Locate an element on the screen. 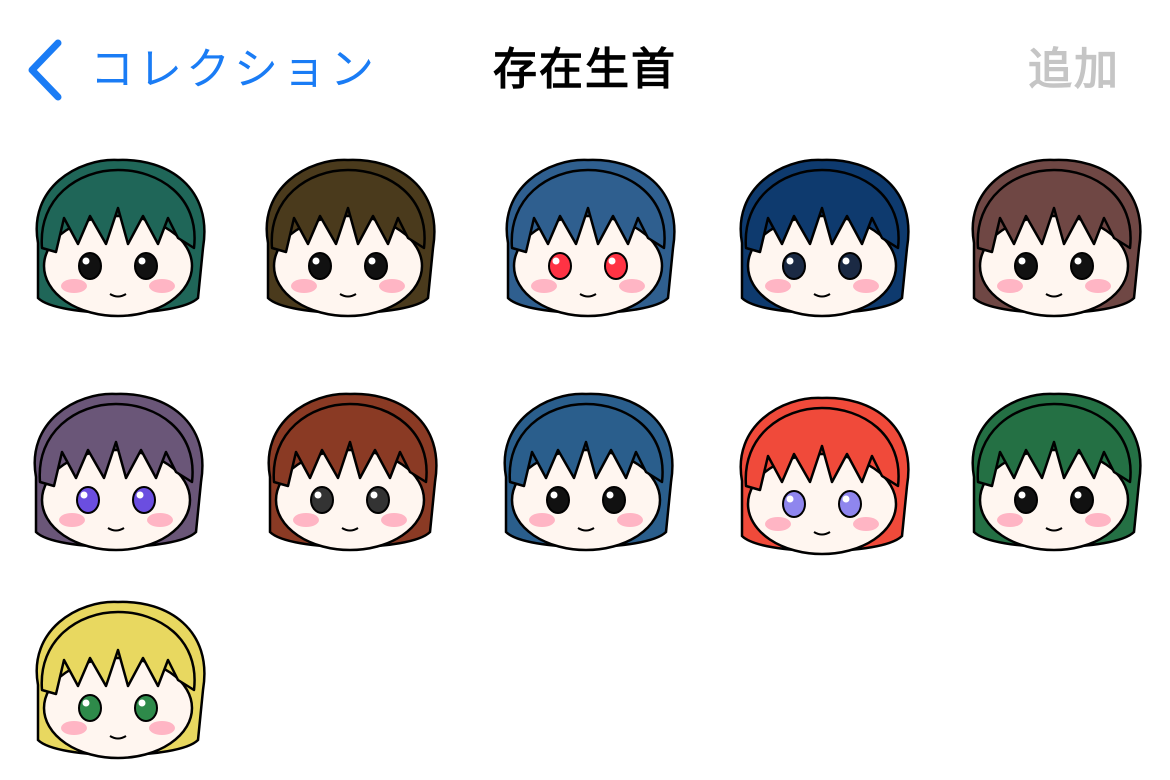 The height and width of the screenshot is (780, 1170). sticker-navy-open-mouth is located at coordinates (822, 243).